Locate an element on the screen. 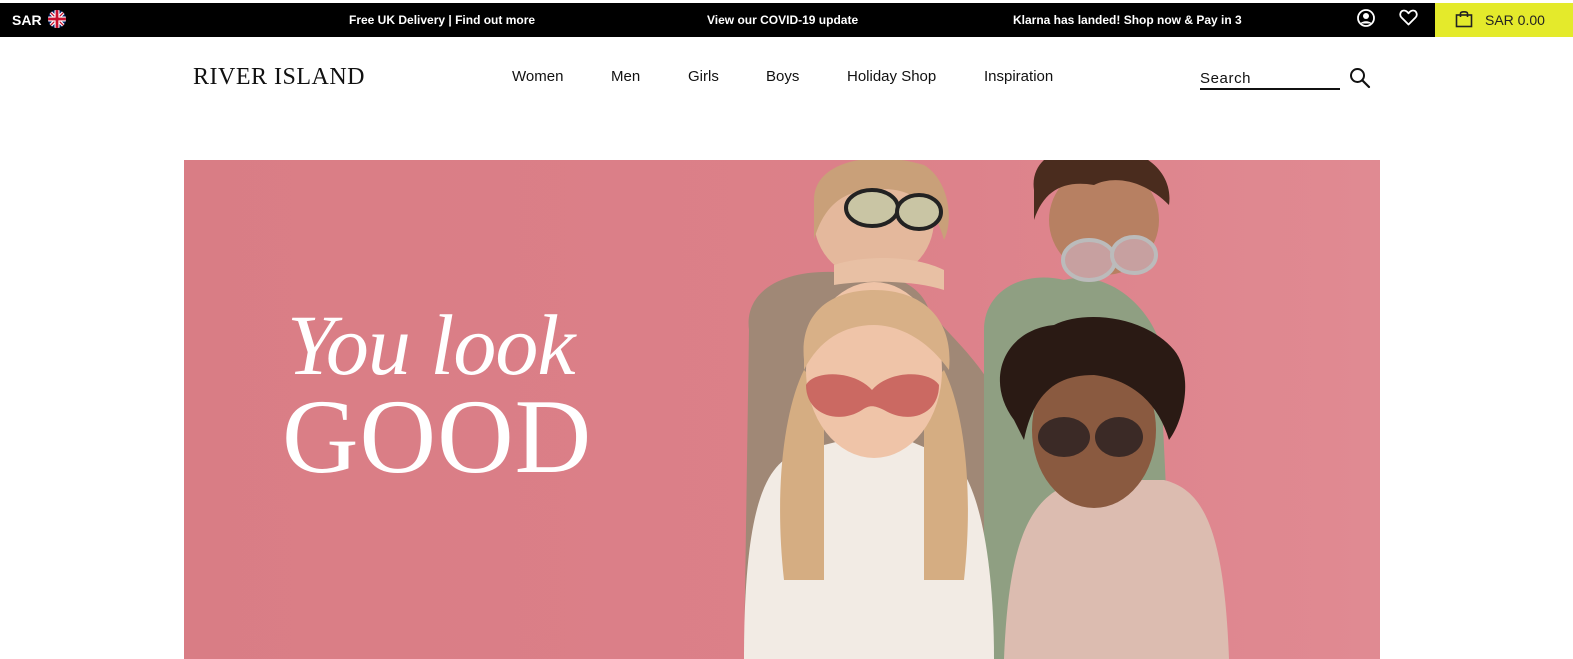 The height and width of the screenshot is (659, 1573). search-box is located at coordinates (1270, 79).